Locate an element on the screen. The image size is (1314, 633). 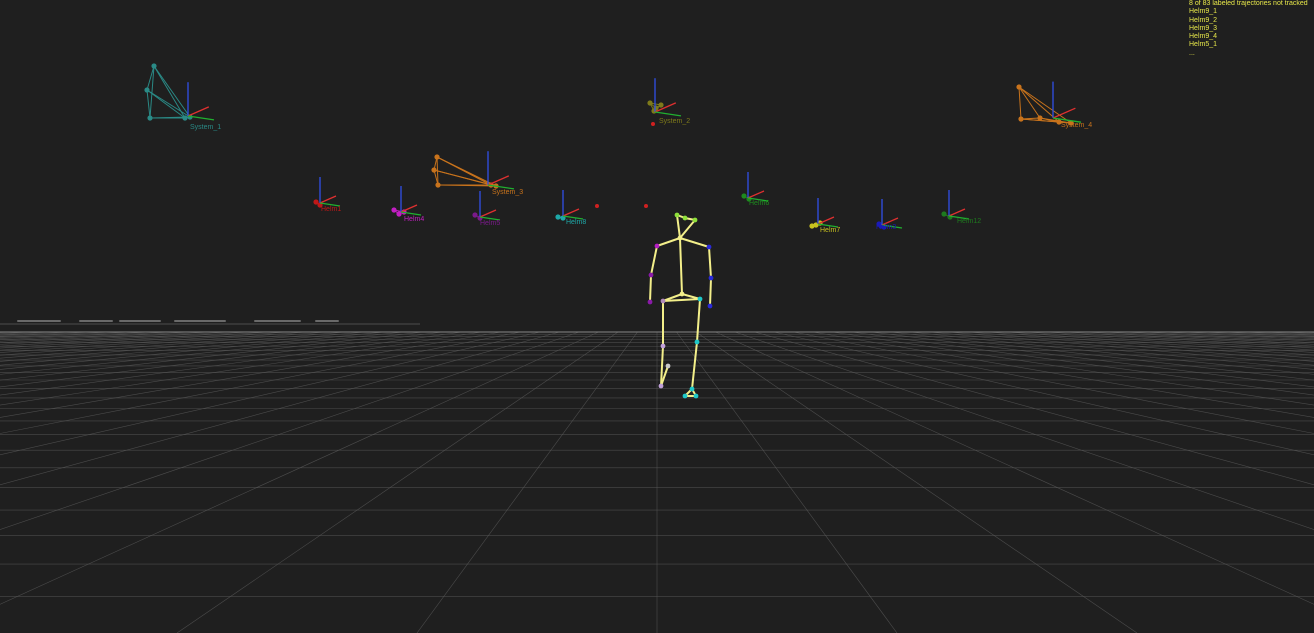
skeleton is located at coordinates (680, 305).